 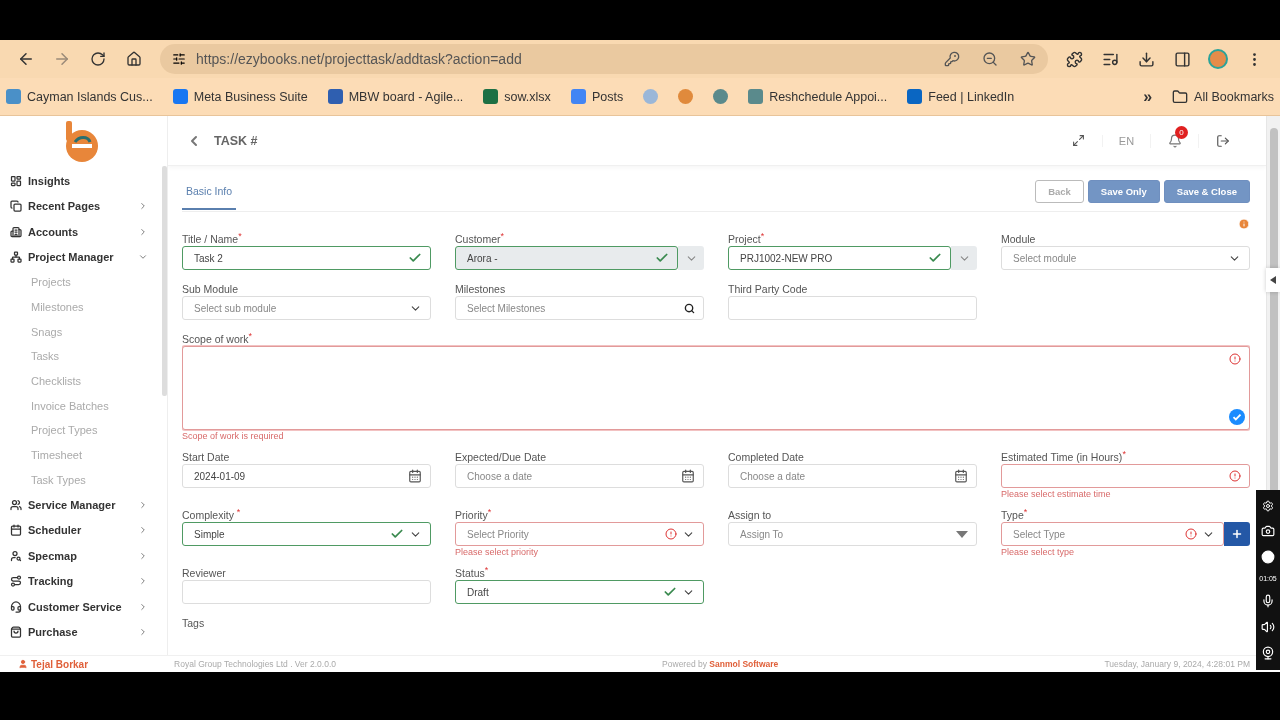 What do you see at coordinates (204, 573) in the screenshot?
I see `field-label: Reviewer` at bounding box center [204, 573].